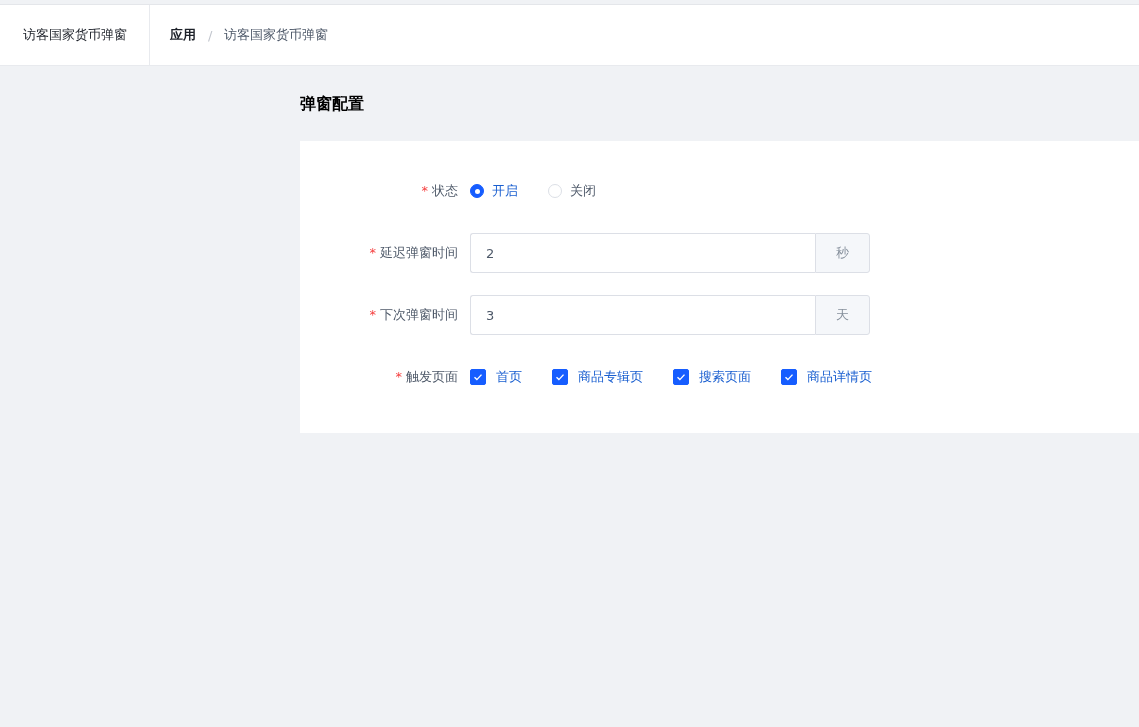 The height and width of the screenshot is (727, 1139). Describe the element at coordinates (839, 377) in the screenshot. I see `checkbox-label: 商品详情页` at that location.